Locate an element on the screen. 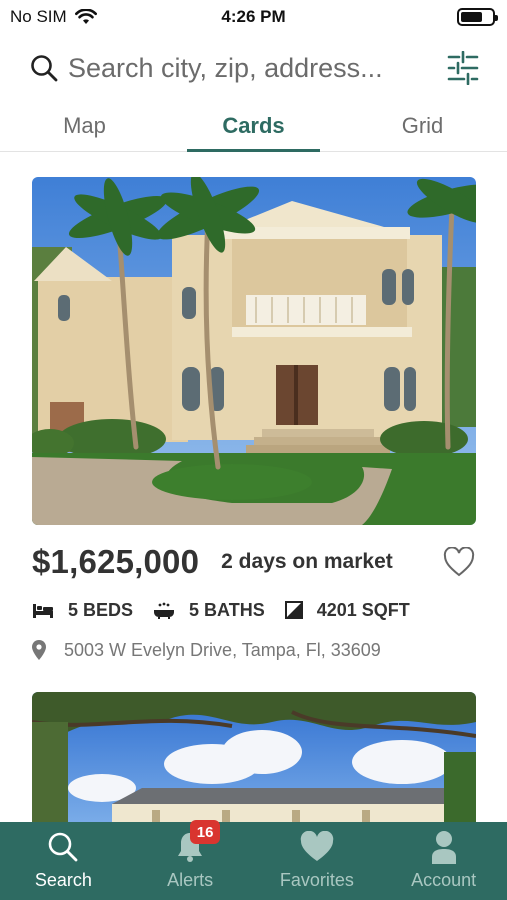 The height and width of the screenshot is (900, 507). listing-price-row: $1,625,000 2 days on market is located at coordinates (254, 562).